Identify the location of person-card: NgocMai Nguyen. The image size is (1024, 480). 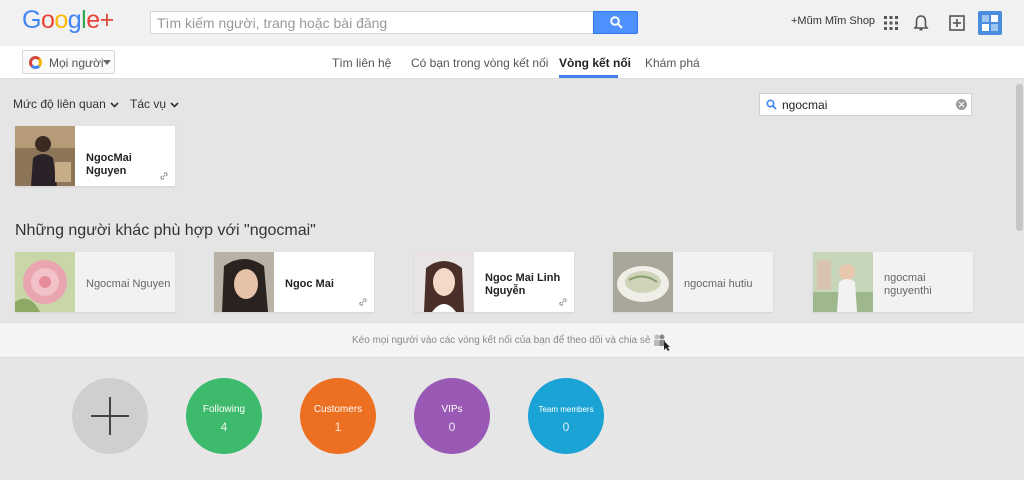
(95, 156).